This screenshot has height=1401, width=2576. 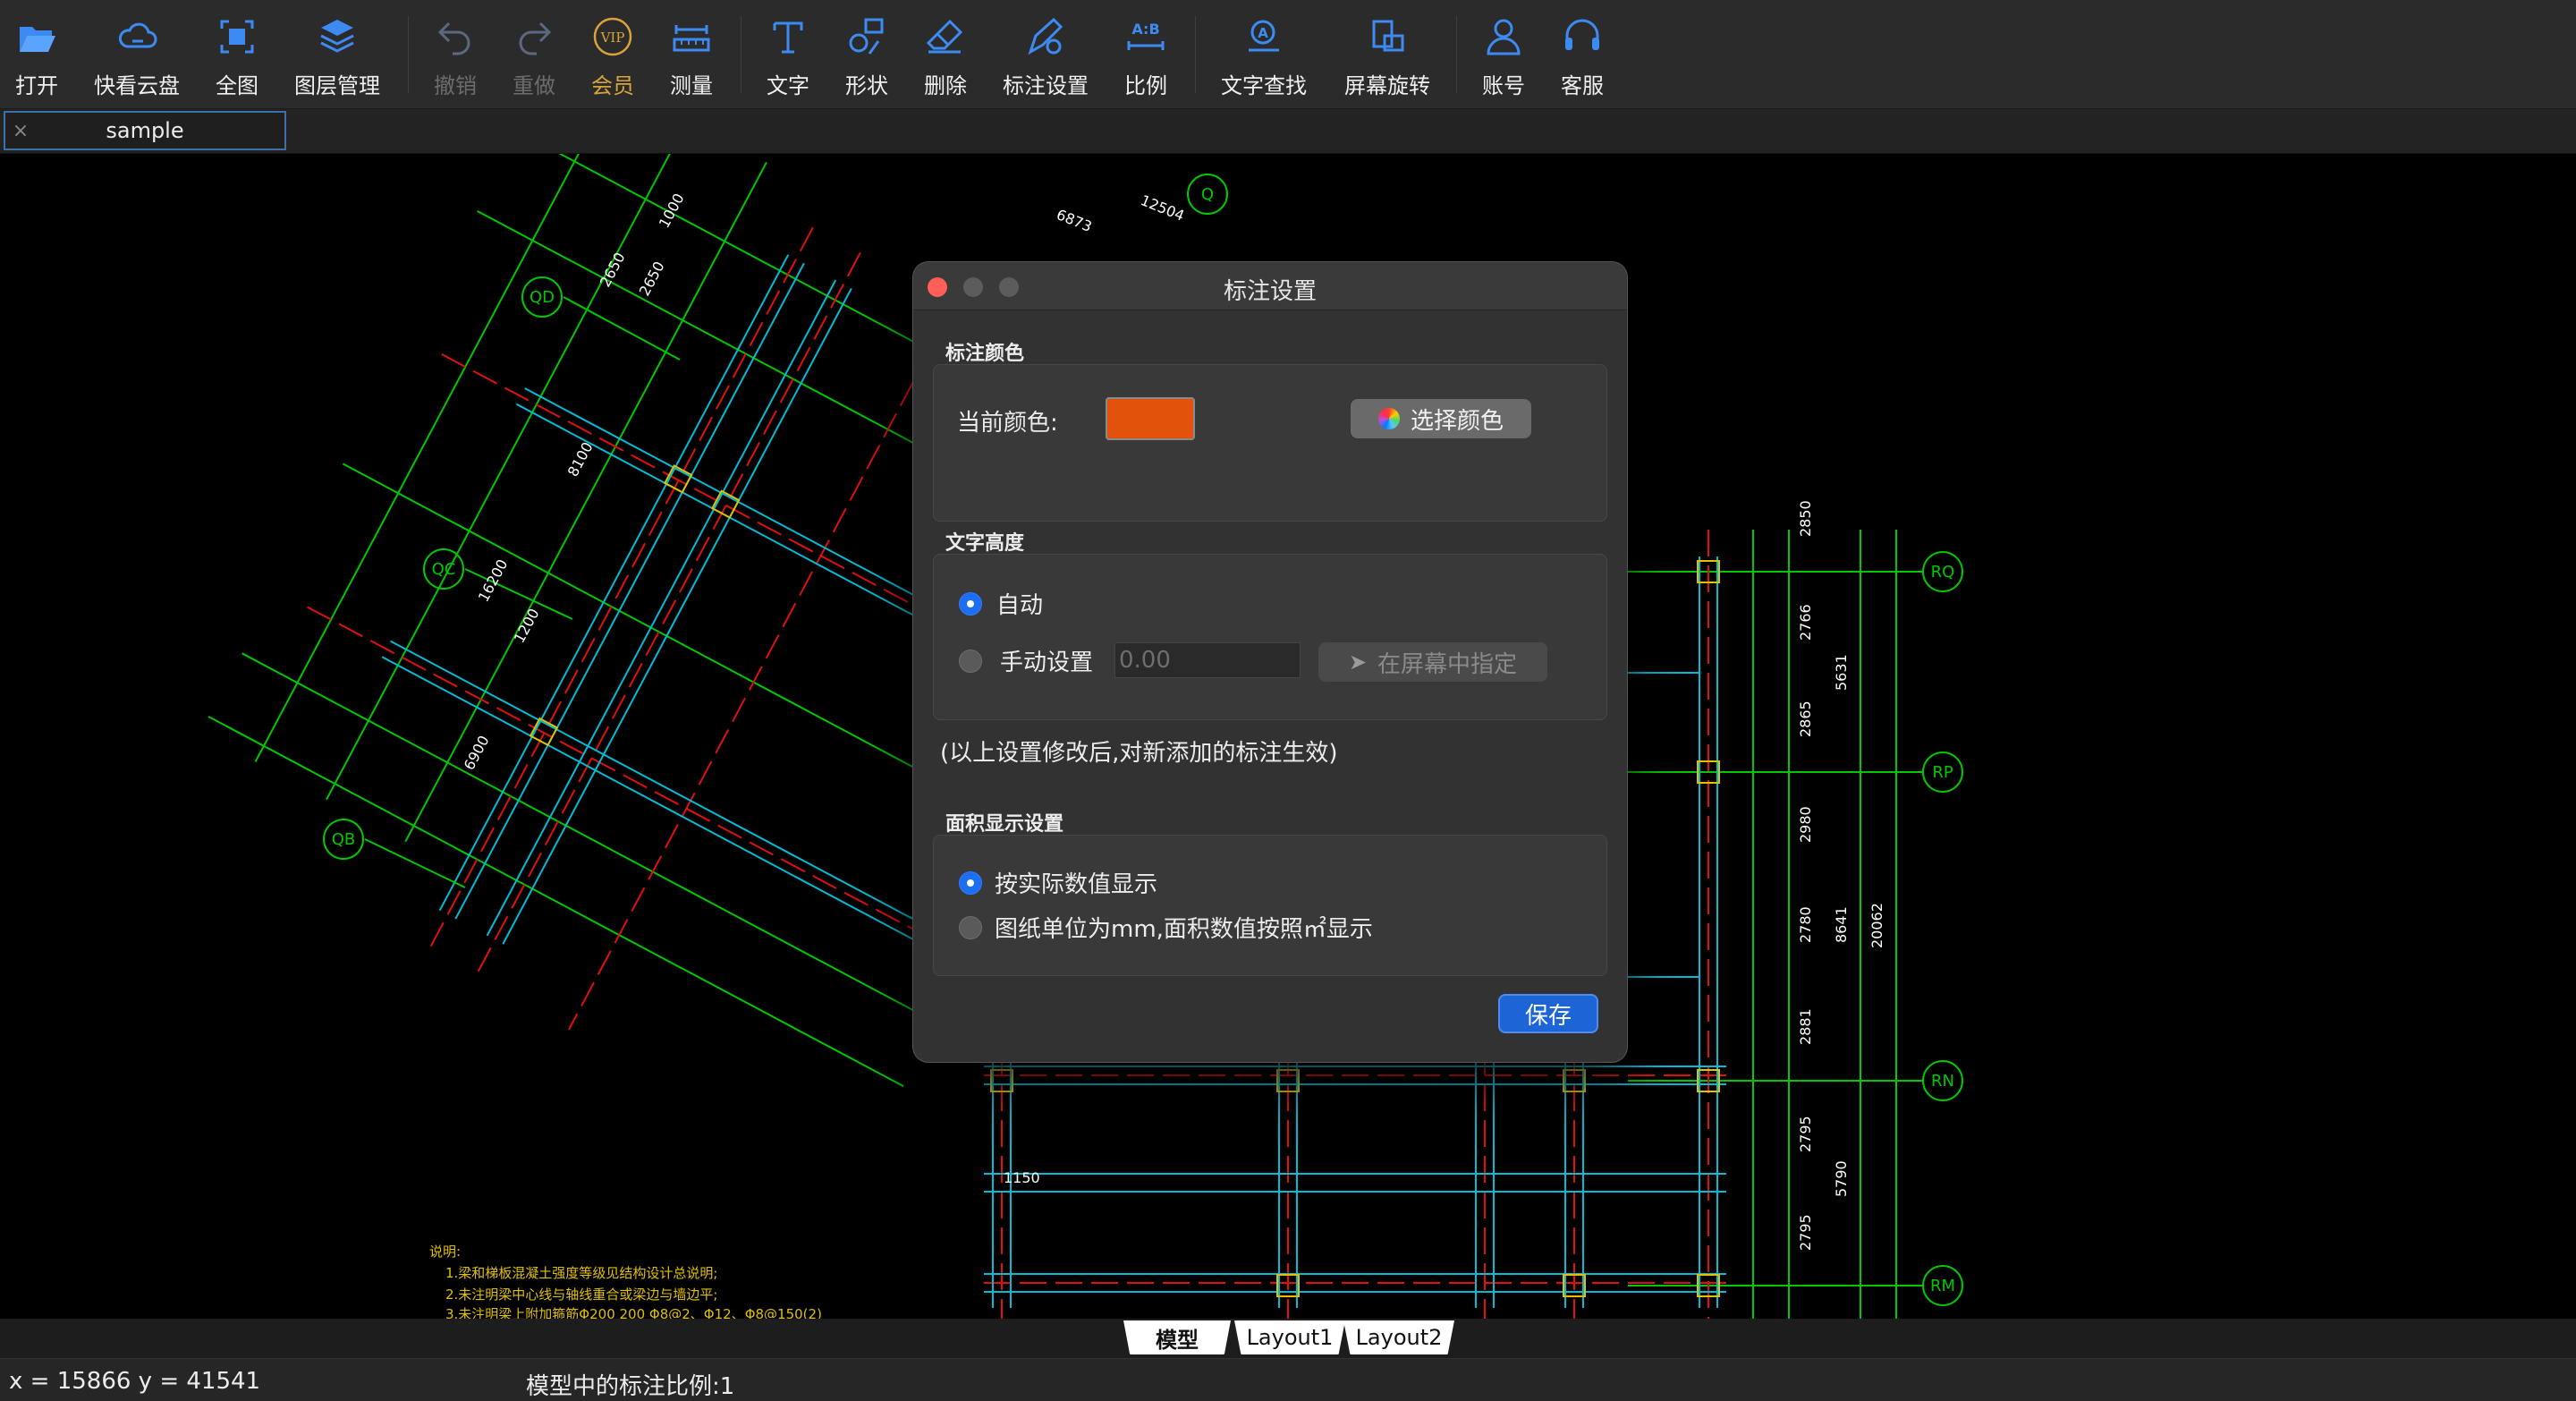 What do you see at coordinates (1270, 291) in the screenshot?
I see `dialog-title: 标注设置` at bounding box center [1270, 291].